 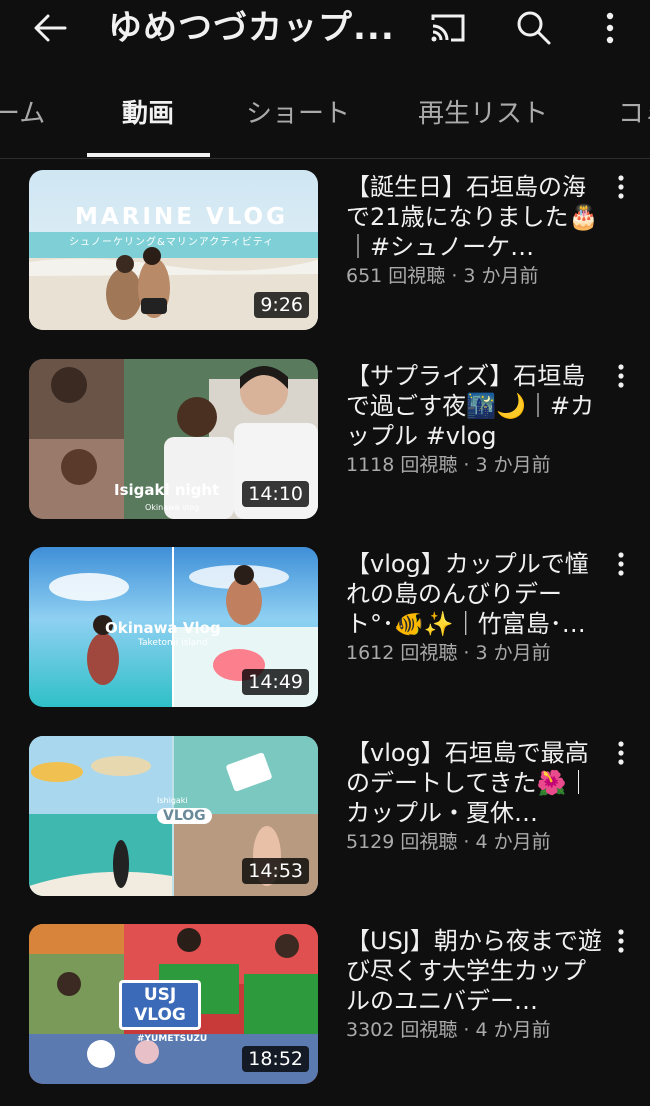 I want to click on video-stats: 3302 回視聴 · 4 か月前, so click(x=448, y=1030).